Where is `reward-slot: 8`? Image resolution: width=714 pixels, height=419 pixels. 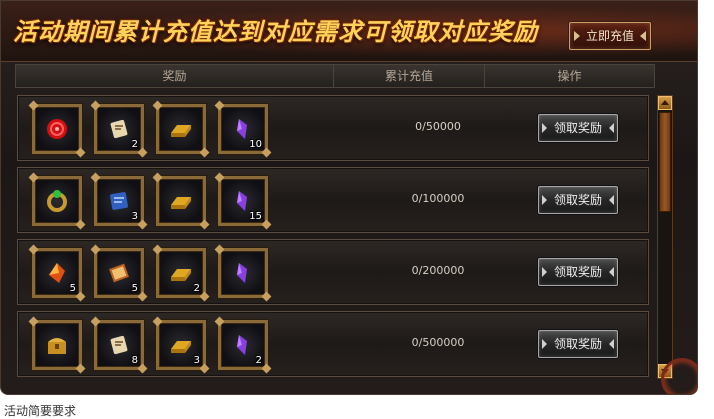
reward-slot: 8 is located at coordinates (119, 345).